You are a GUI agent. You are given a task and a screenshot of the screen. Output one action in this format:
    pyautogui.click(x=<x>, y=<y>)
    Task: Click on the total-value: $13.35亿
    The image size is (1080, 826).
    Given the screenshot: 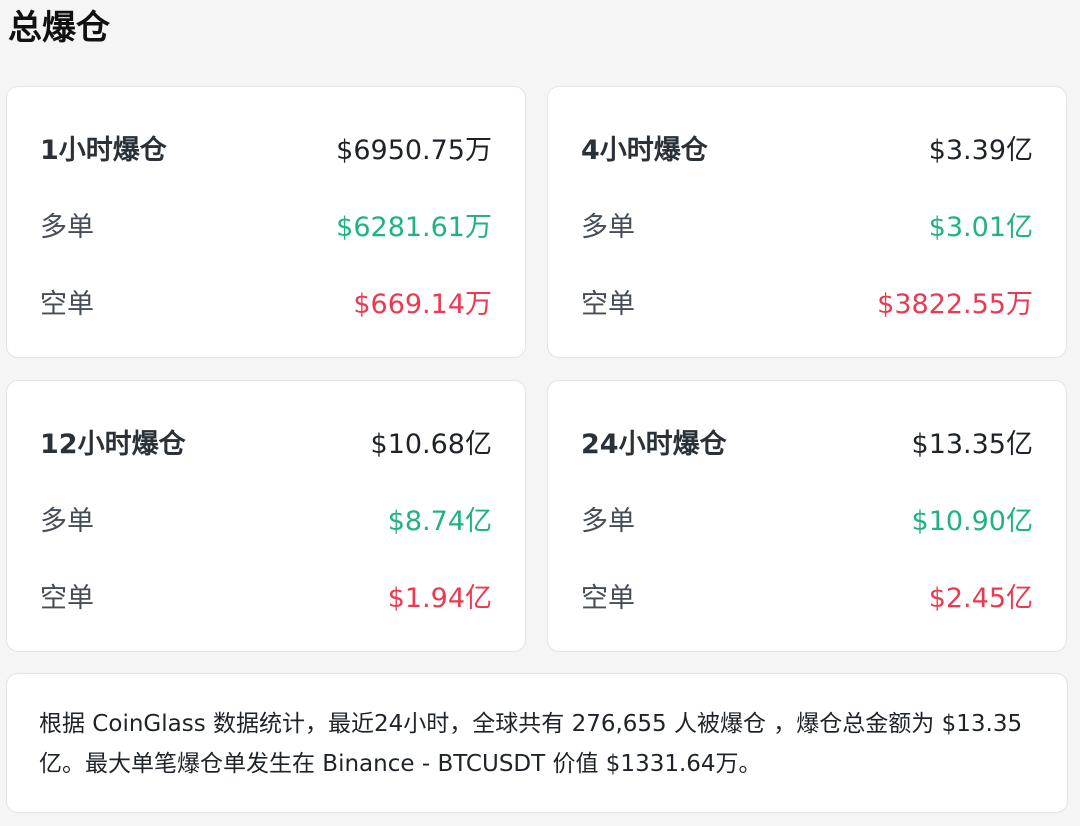 What is the action you would take?
    pyautogui.click(x=972, y=444)
    